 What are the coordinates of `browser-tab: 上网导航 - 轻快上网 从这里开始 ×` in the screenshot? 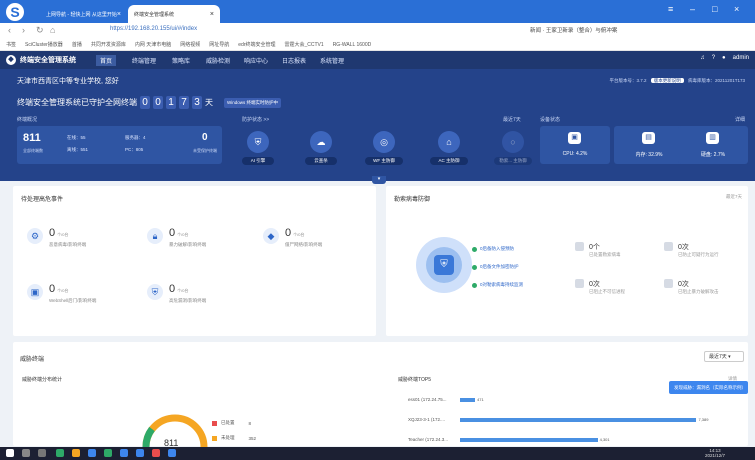 It's located at (83, 14).